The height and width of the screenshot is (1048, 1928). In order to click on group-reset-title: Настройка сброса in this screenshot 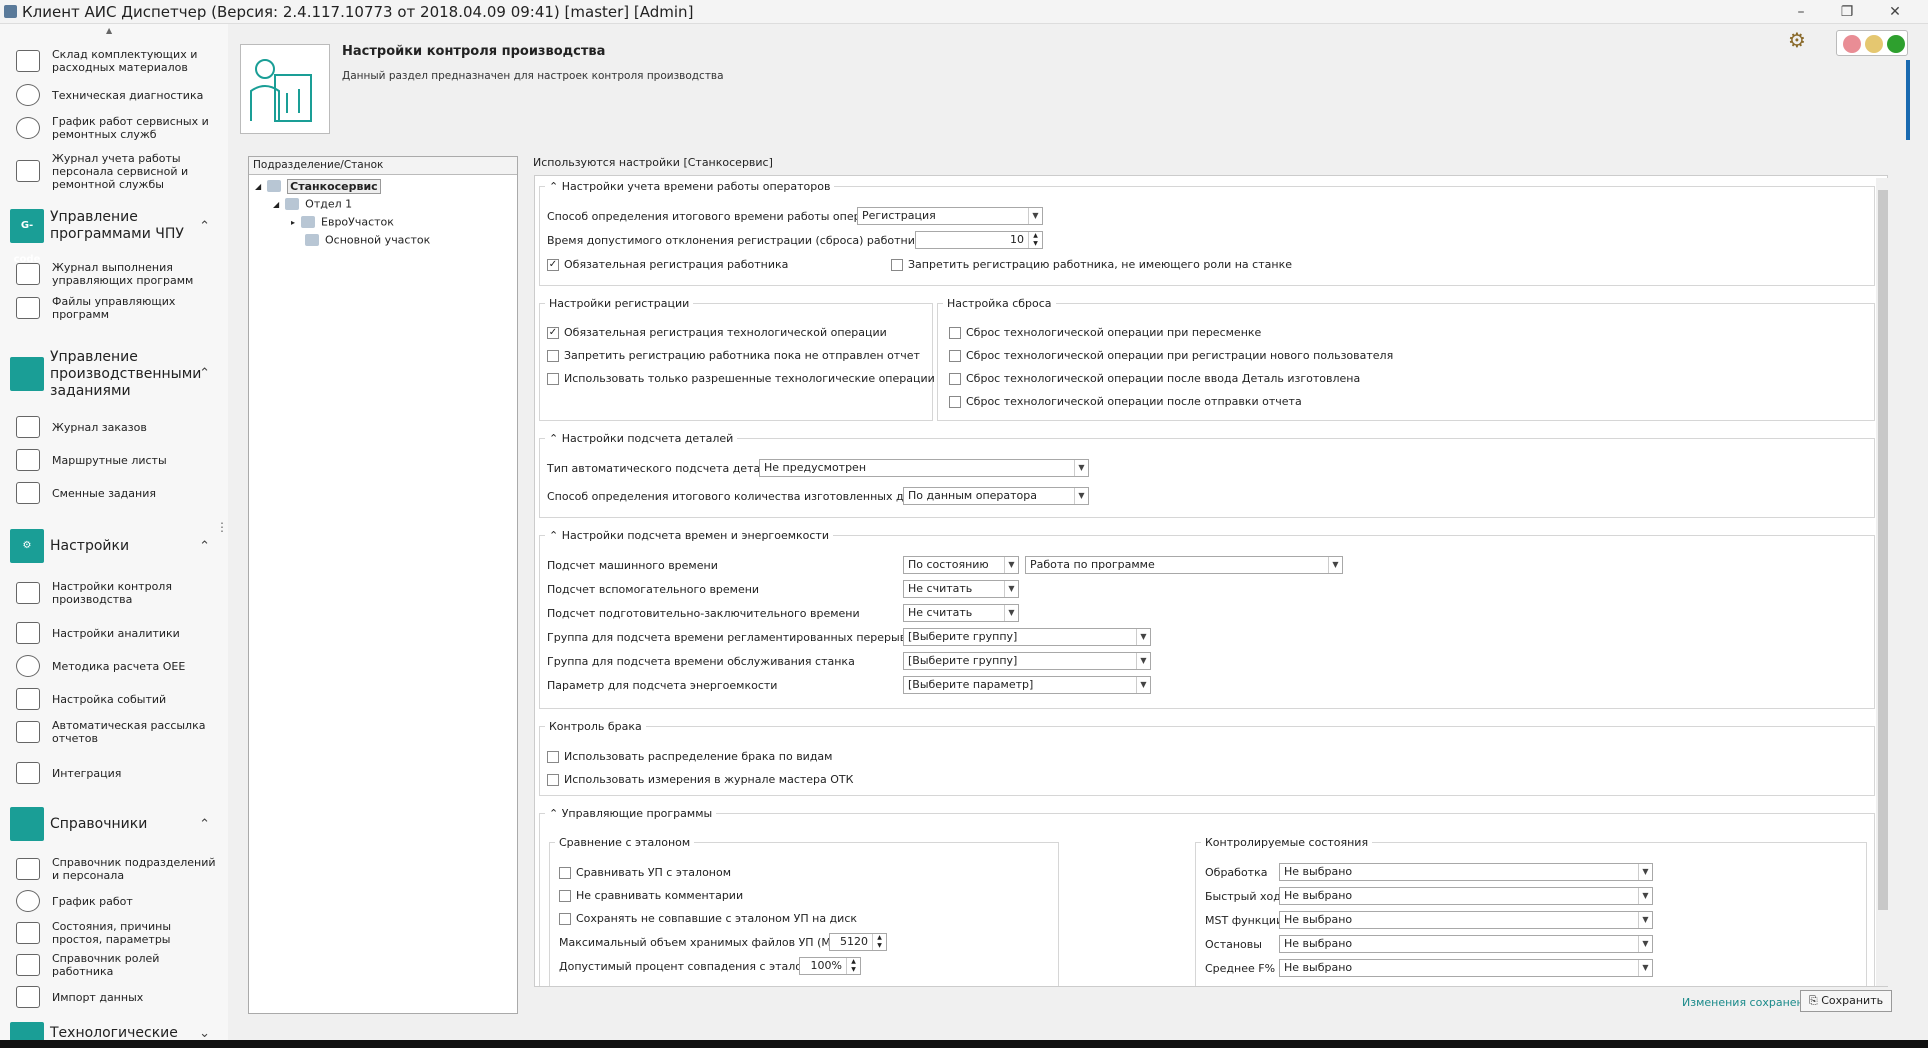, I will do `click(999, 303)`.